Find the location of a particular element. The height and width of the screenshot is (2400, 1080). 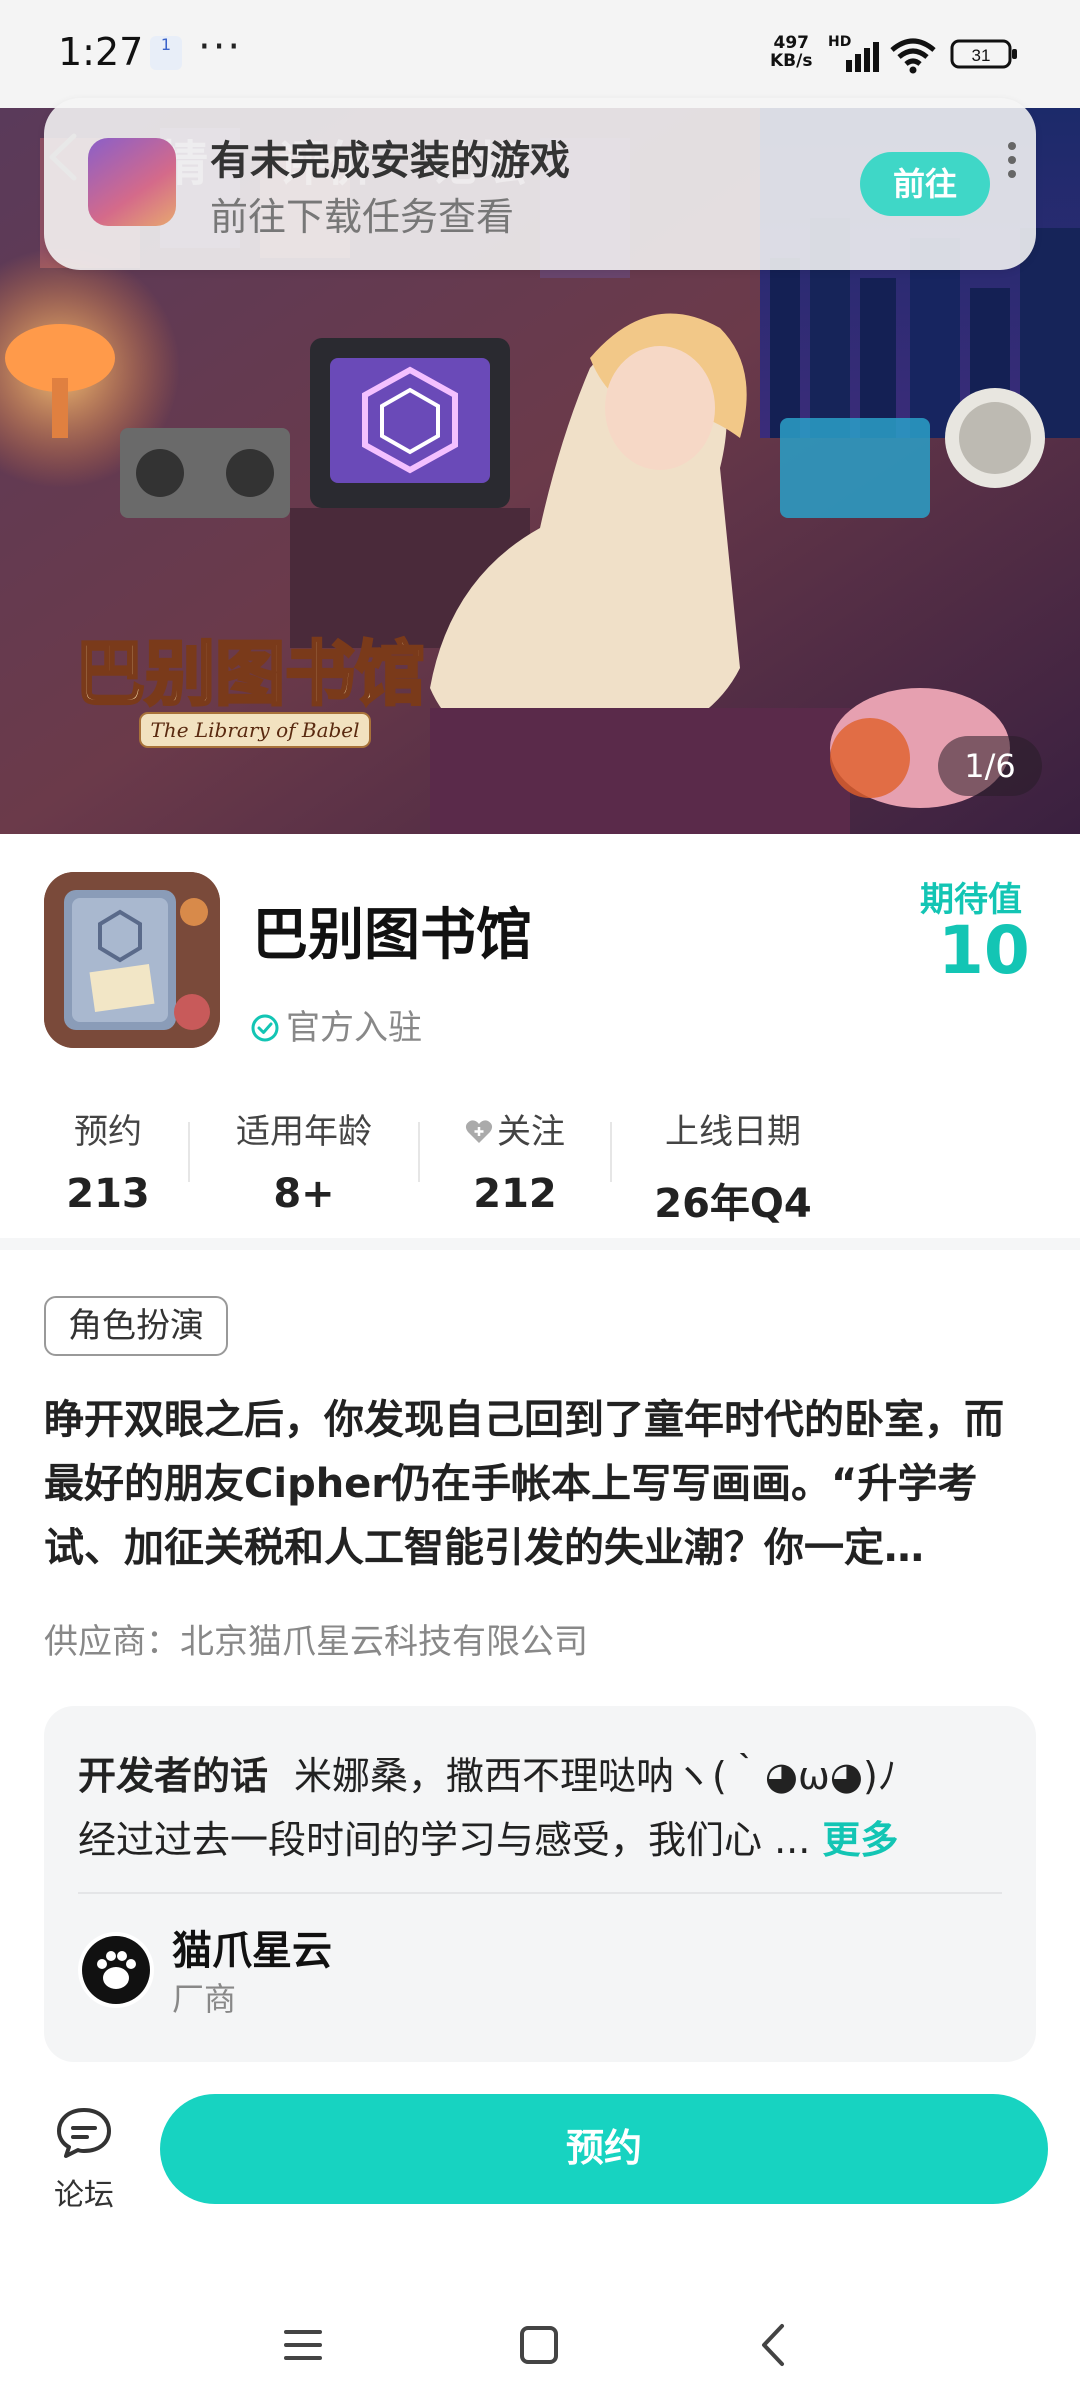

go-button: 前往 is located at coordinates (925, 184).